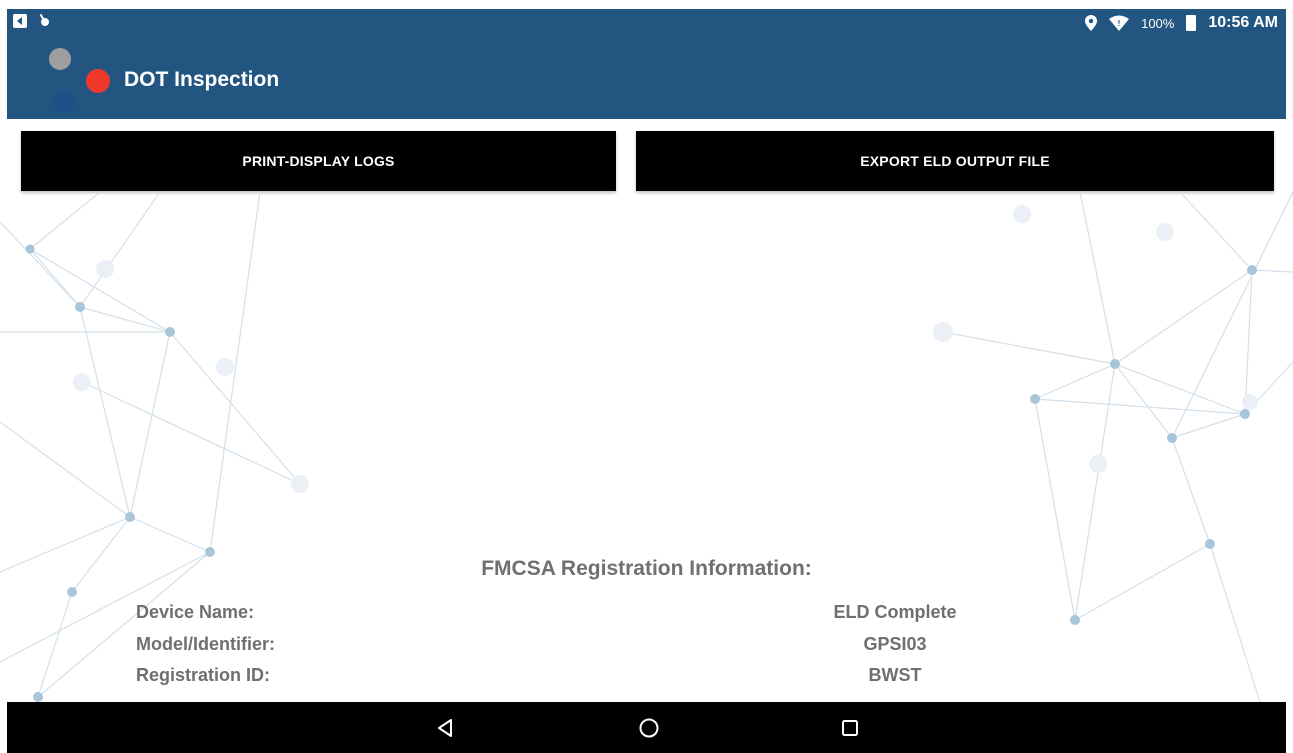  I want to click on back-icon, so click(445, 727).